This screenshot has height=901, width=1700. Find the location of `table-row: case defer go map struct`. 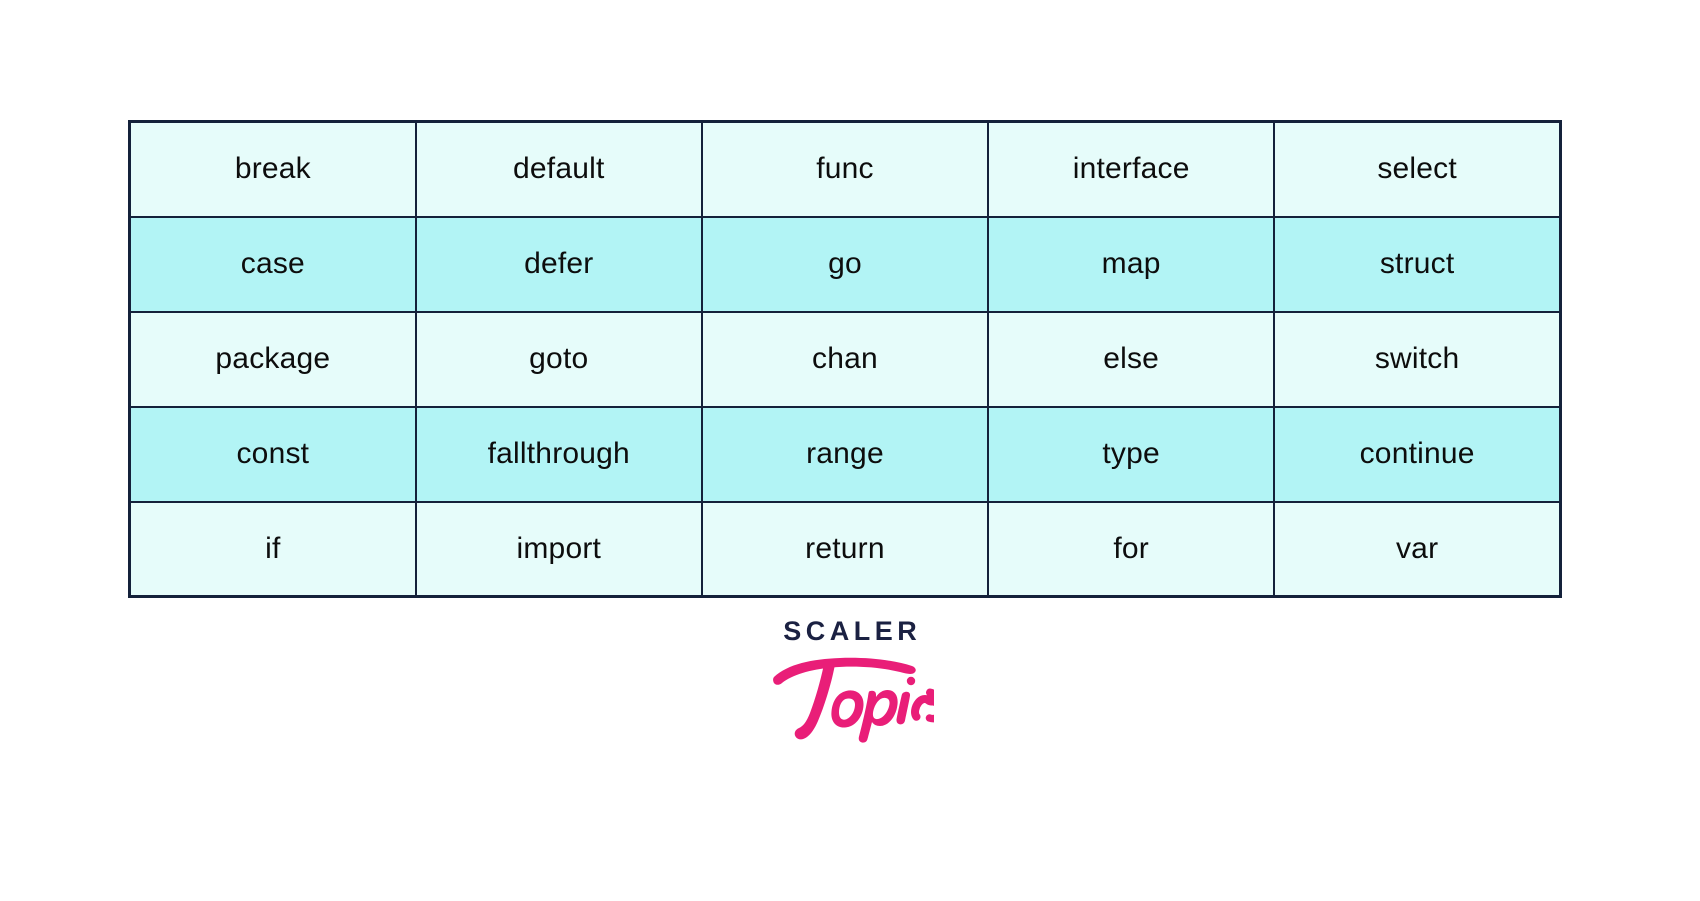

table-row: case defer go map struct is located at coordinates (845, 264).